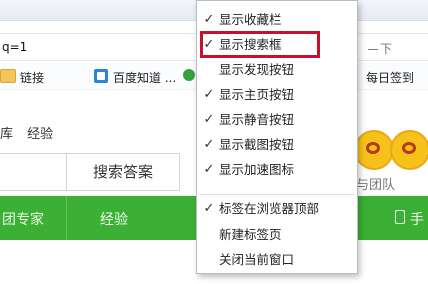  Describe the element at coordinates (257, 69) in the screenshot. I see `menu-item-label: 显示发现按钮` at that location.